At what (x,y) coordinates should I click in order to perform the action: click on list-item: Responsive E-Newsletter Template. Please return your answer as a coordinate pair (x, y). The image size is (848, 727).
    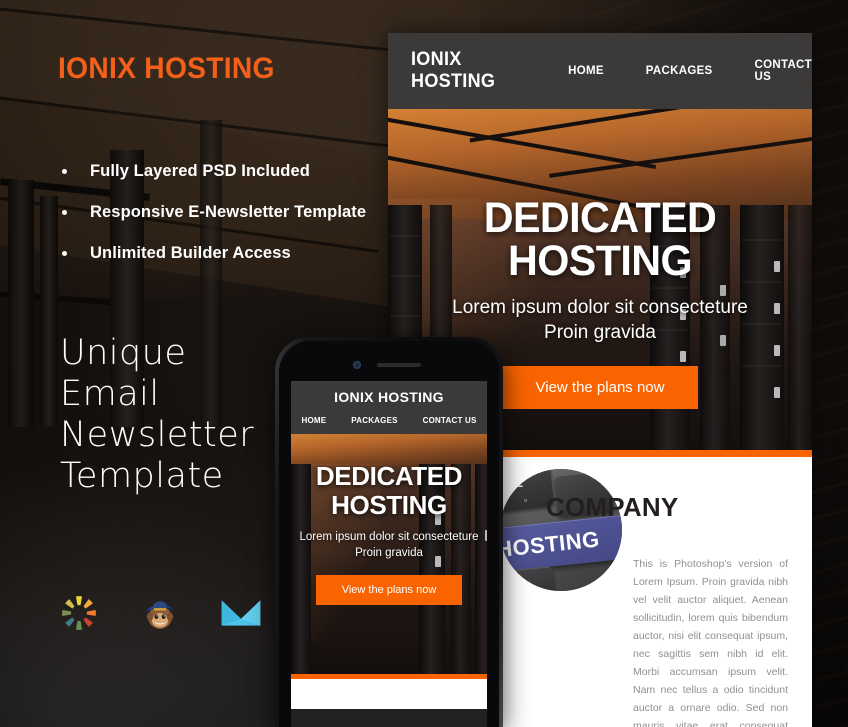
    Looking at the image, I should click on (212, 212).